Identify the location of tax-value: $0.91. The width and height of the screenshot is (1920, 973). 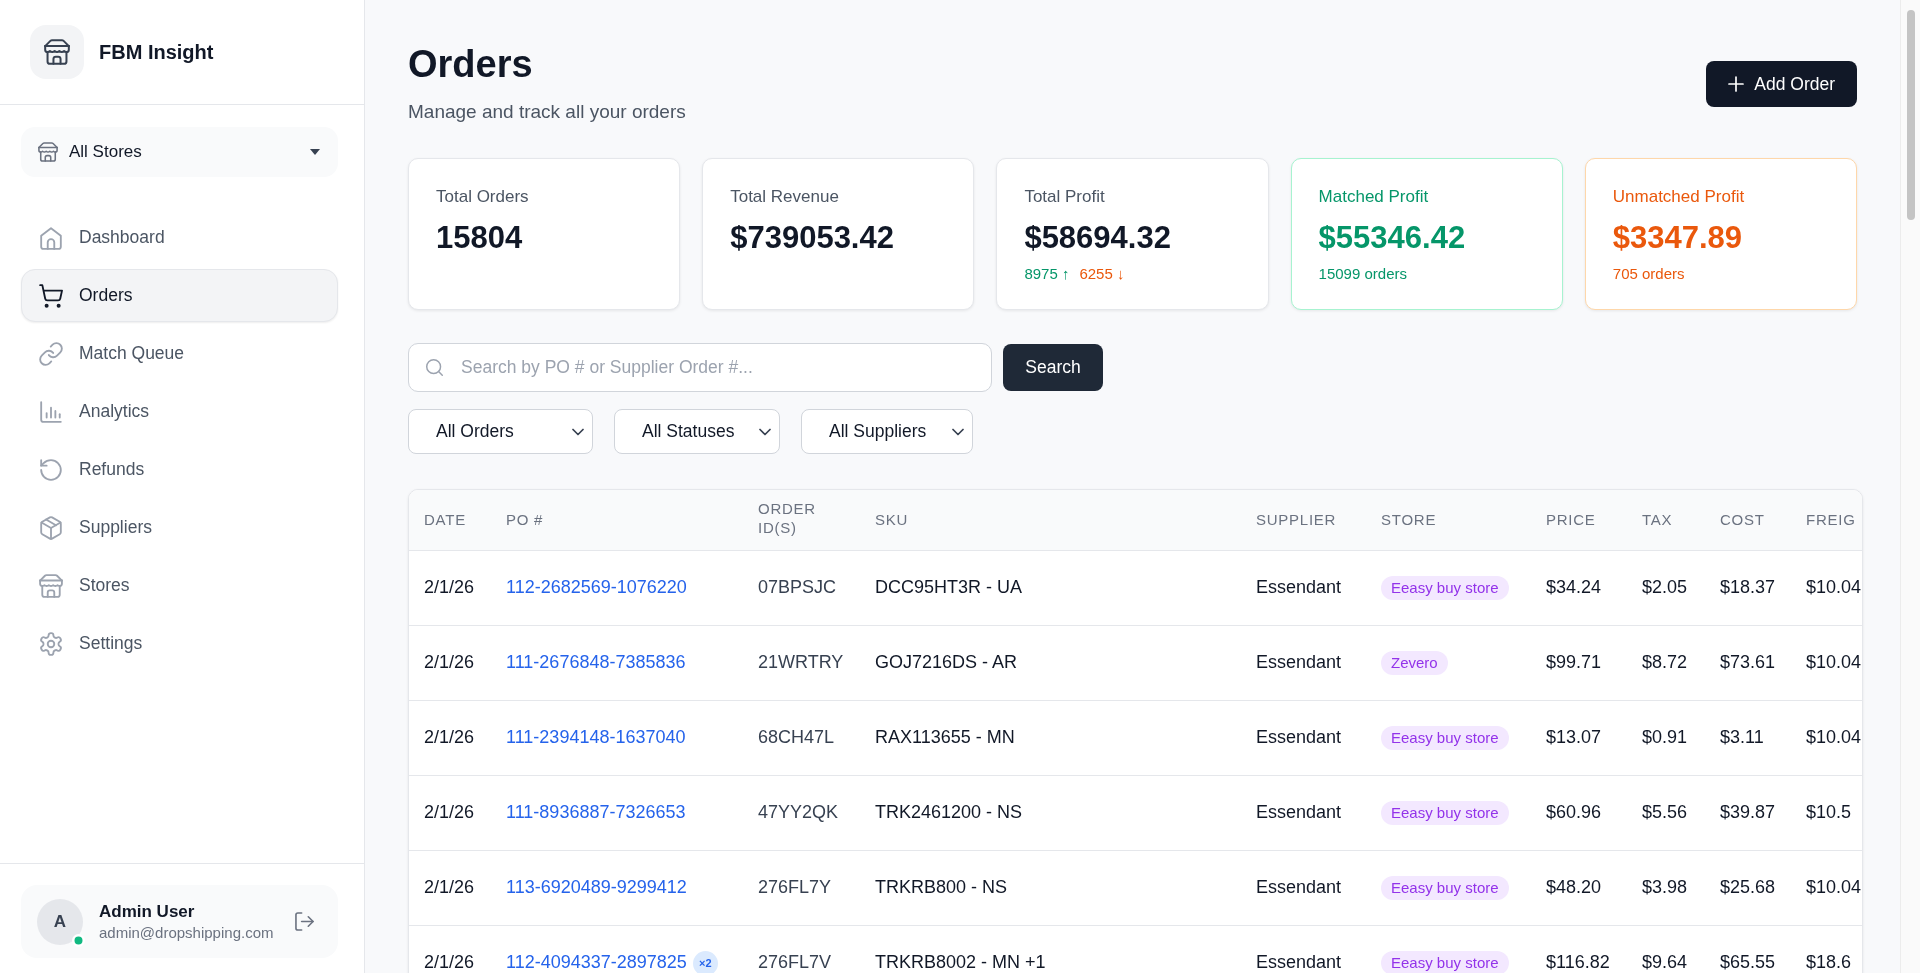
(1665, 737).